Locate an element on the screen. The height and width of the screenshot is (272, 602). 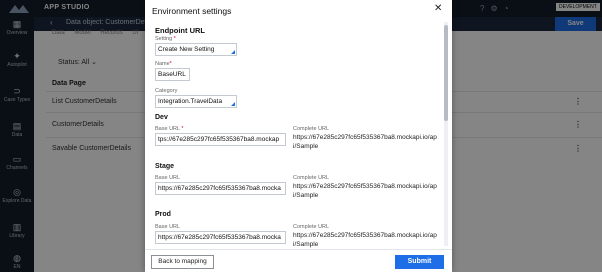
name-field: BaseURL is located at coordinates (172, 74).